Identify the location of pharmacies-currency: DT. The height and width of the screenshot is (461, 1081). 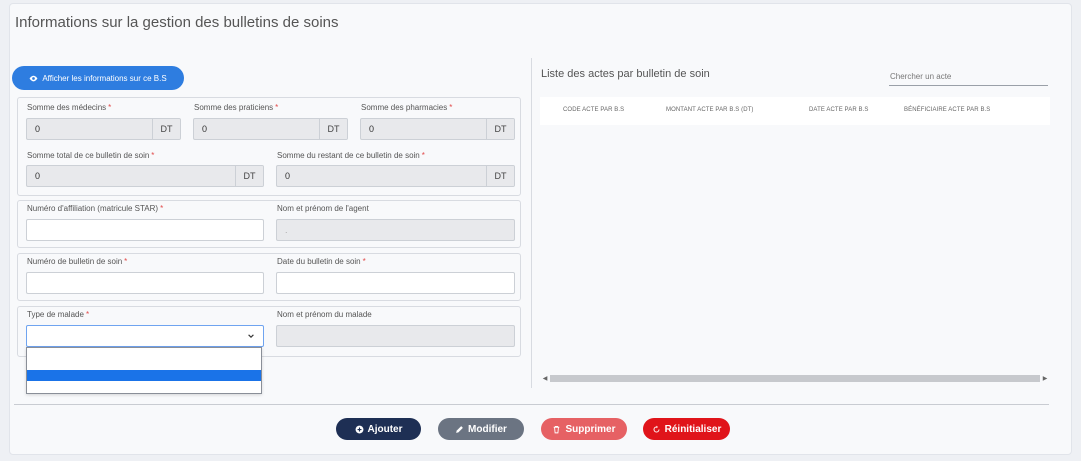
(500, 129).